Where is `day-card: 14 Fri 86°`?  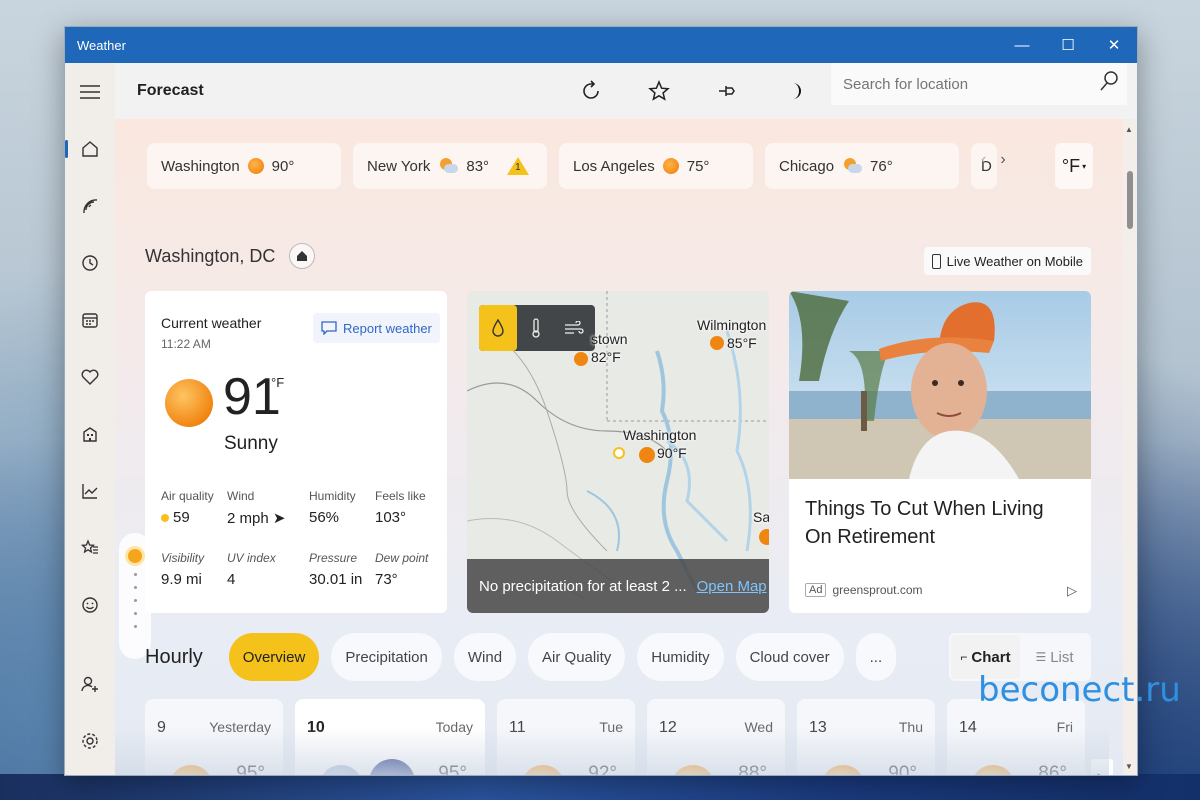 day-card: 14 Fri 86° is located at coordinates (1016, 737).